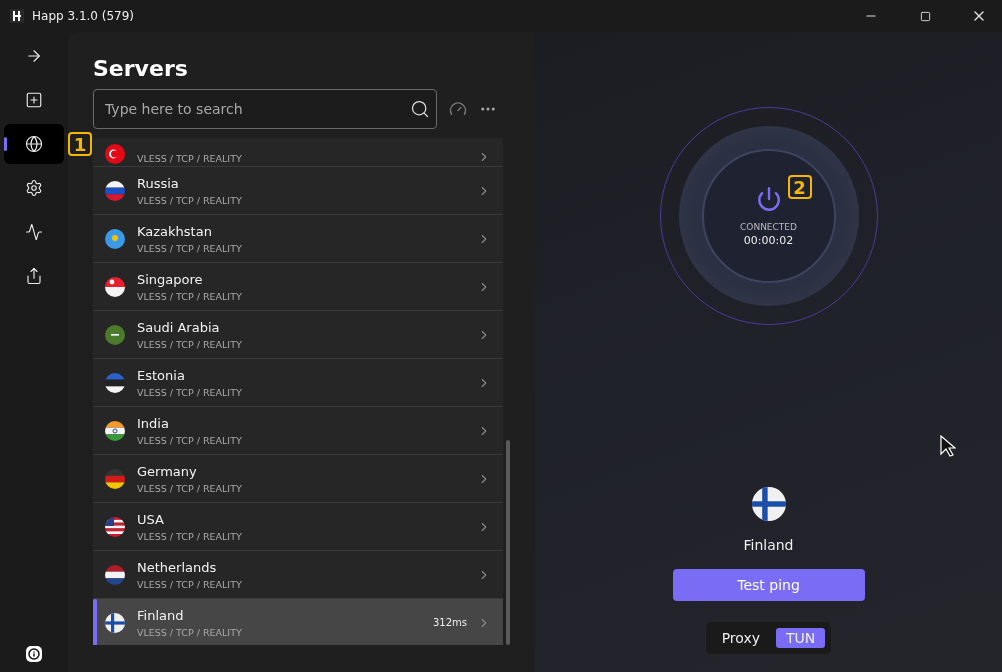  What do you see at coordinates (298, 239) in the screenshot?
I see `server-row: Kazakhstan VLESS / TCP / REALITY` at bounding box center [298, 239].